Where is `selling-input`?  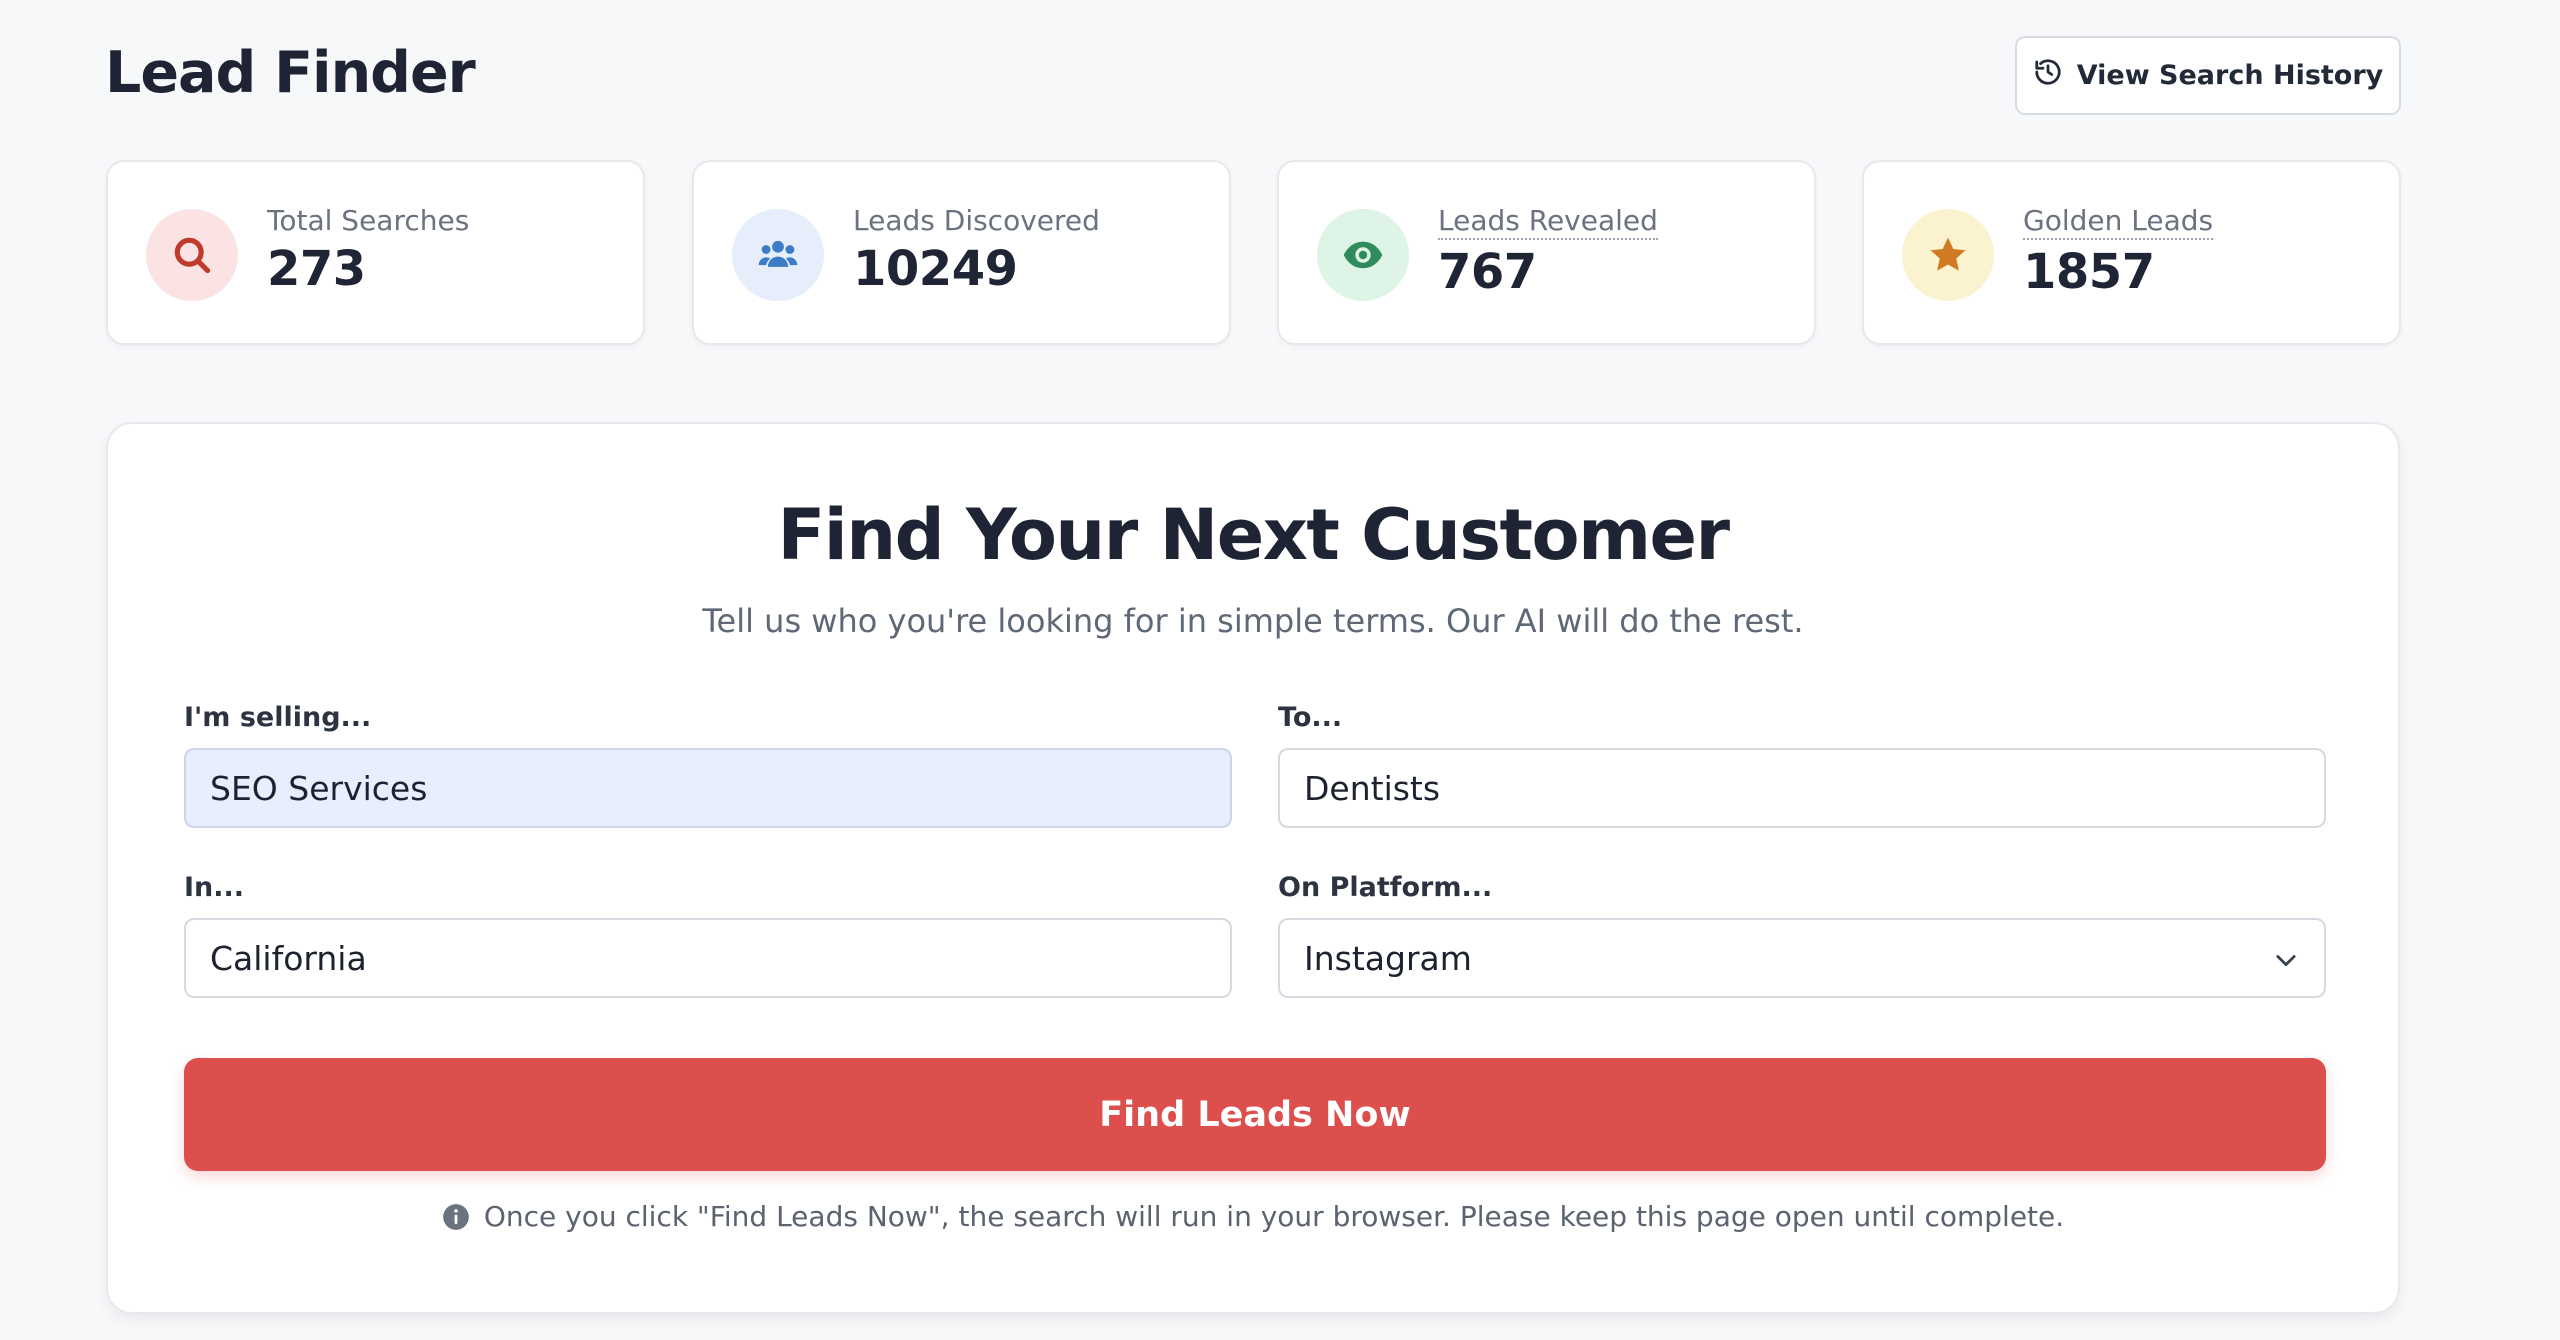
selling-input is located at coordinates (708, 788).